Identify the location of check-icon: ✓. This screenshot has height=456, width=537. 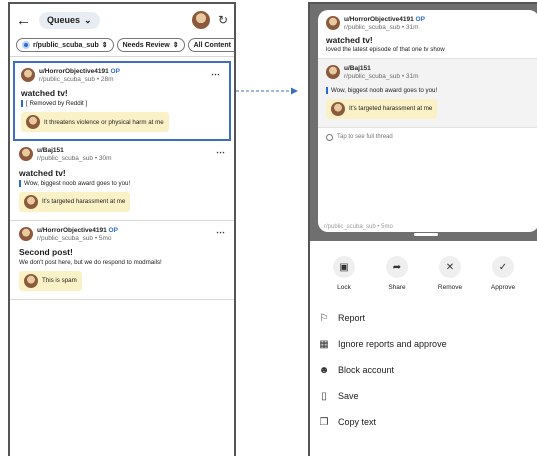
(503, 267).